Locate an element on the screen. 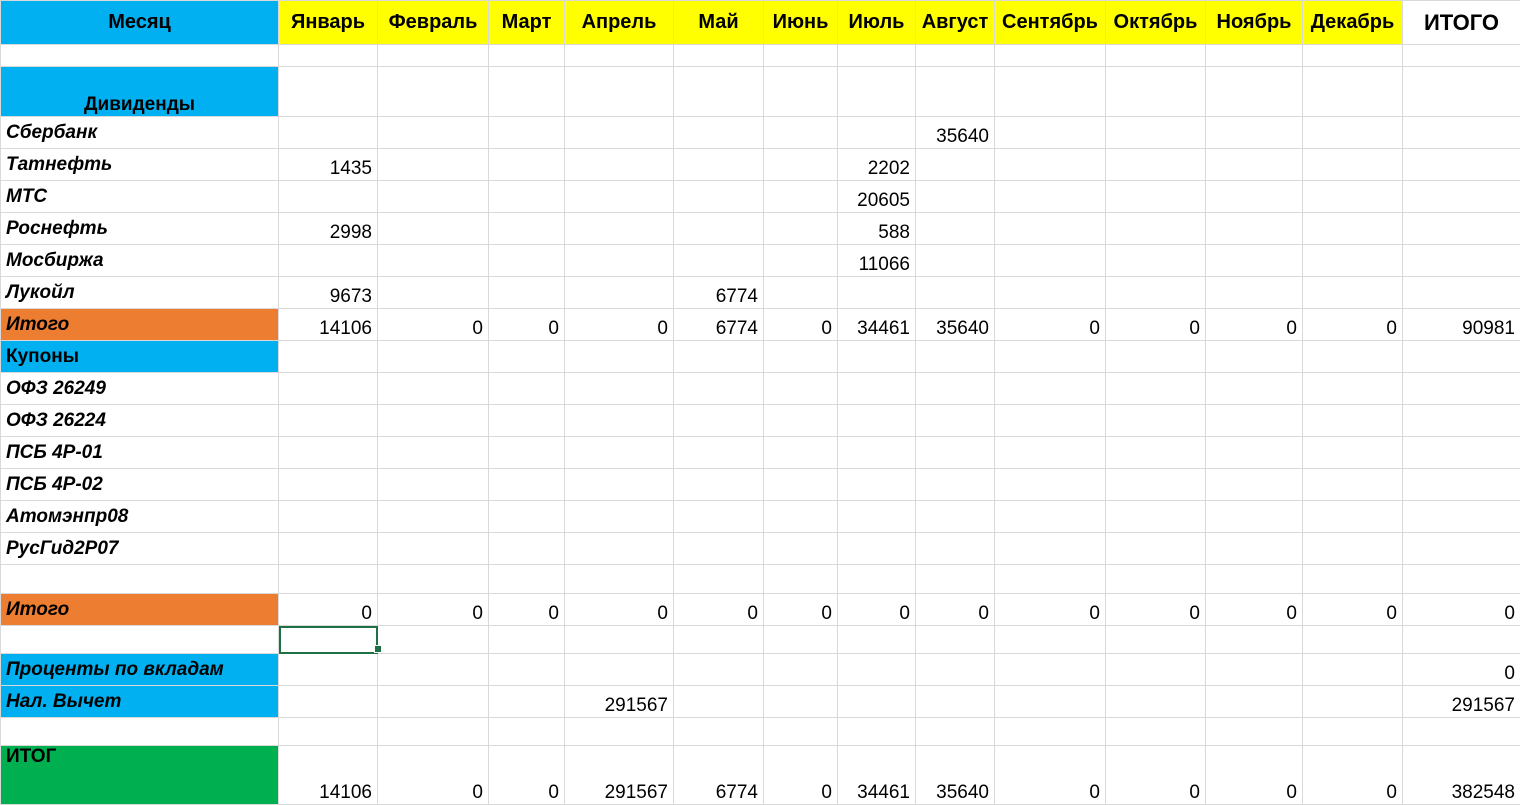  row-label: ПСБ 4Р-02 is located at coordinates (140, 485).